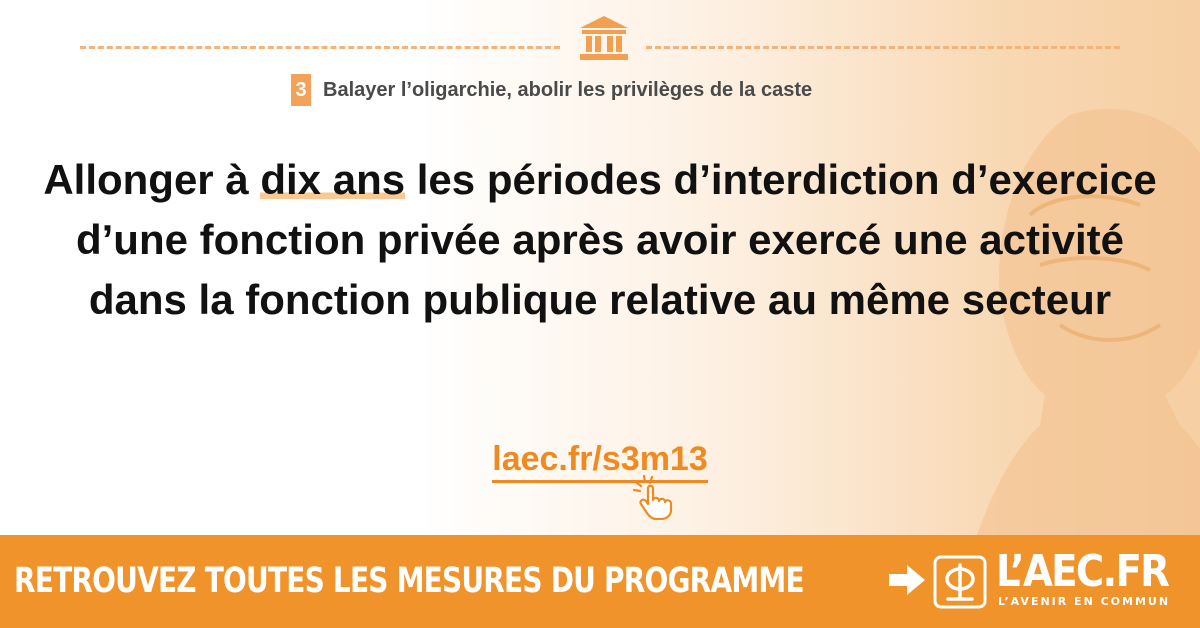 The height and width of the screenshot is (628, 1200). What do you see at coordinates (1084, 601) in the screenshot?
I see `brand-tagline: L’AVENIR EN COMMUN` at bounding box center [1084, 601].